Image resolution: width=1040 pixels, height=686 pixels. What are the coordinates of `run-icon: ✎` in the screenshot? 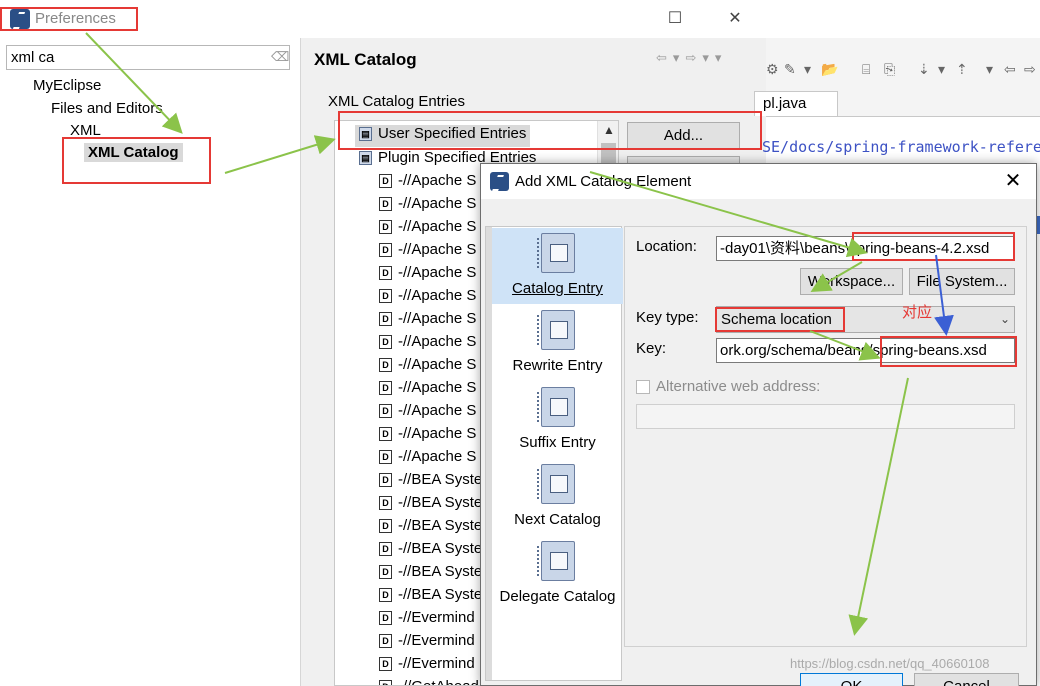 It's located at (790, 69).